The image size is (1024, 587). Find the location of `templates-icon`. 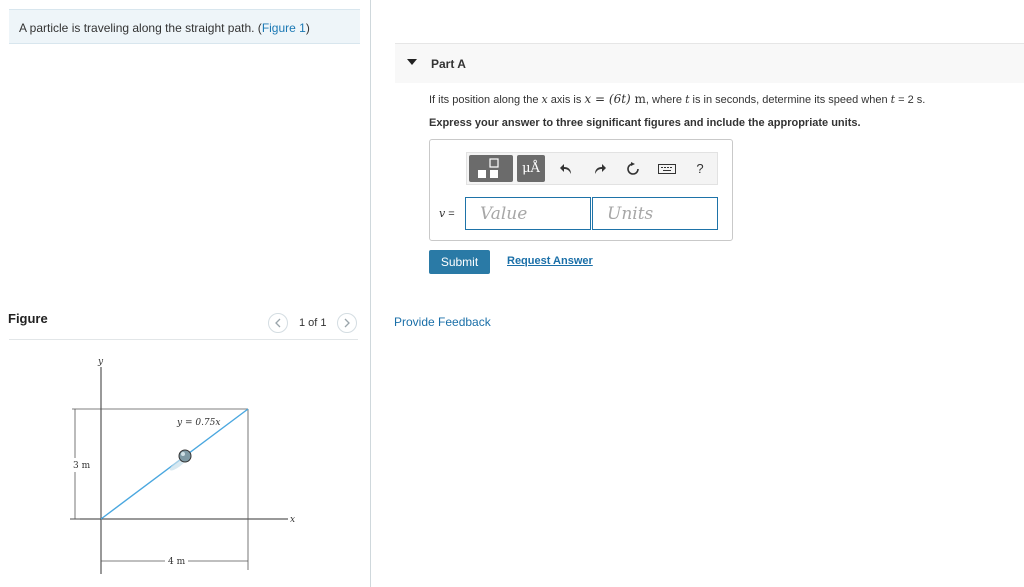

templates-icon is located at coordinates (488, 167).